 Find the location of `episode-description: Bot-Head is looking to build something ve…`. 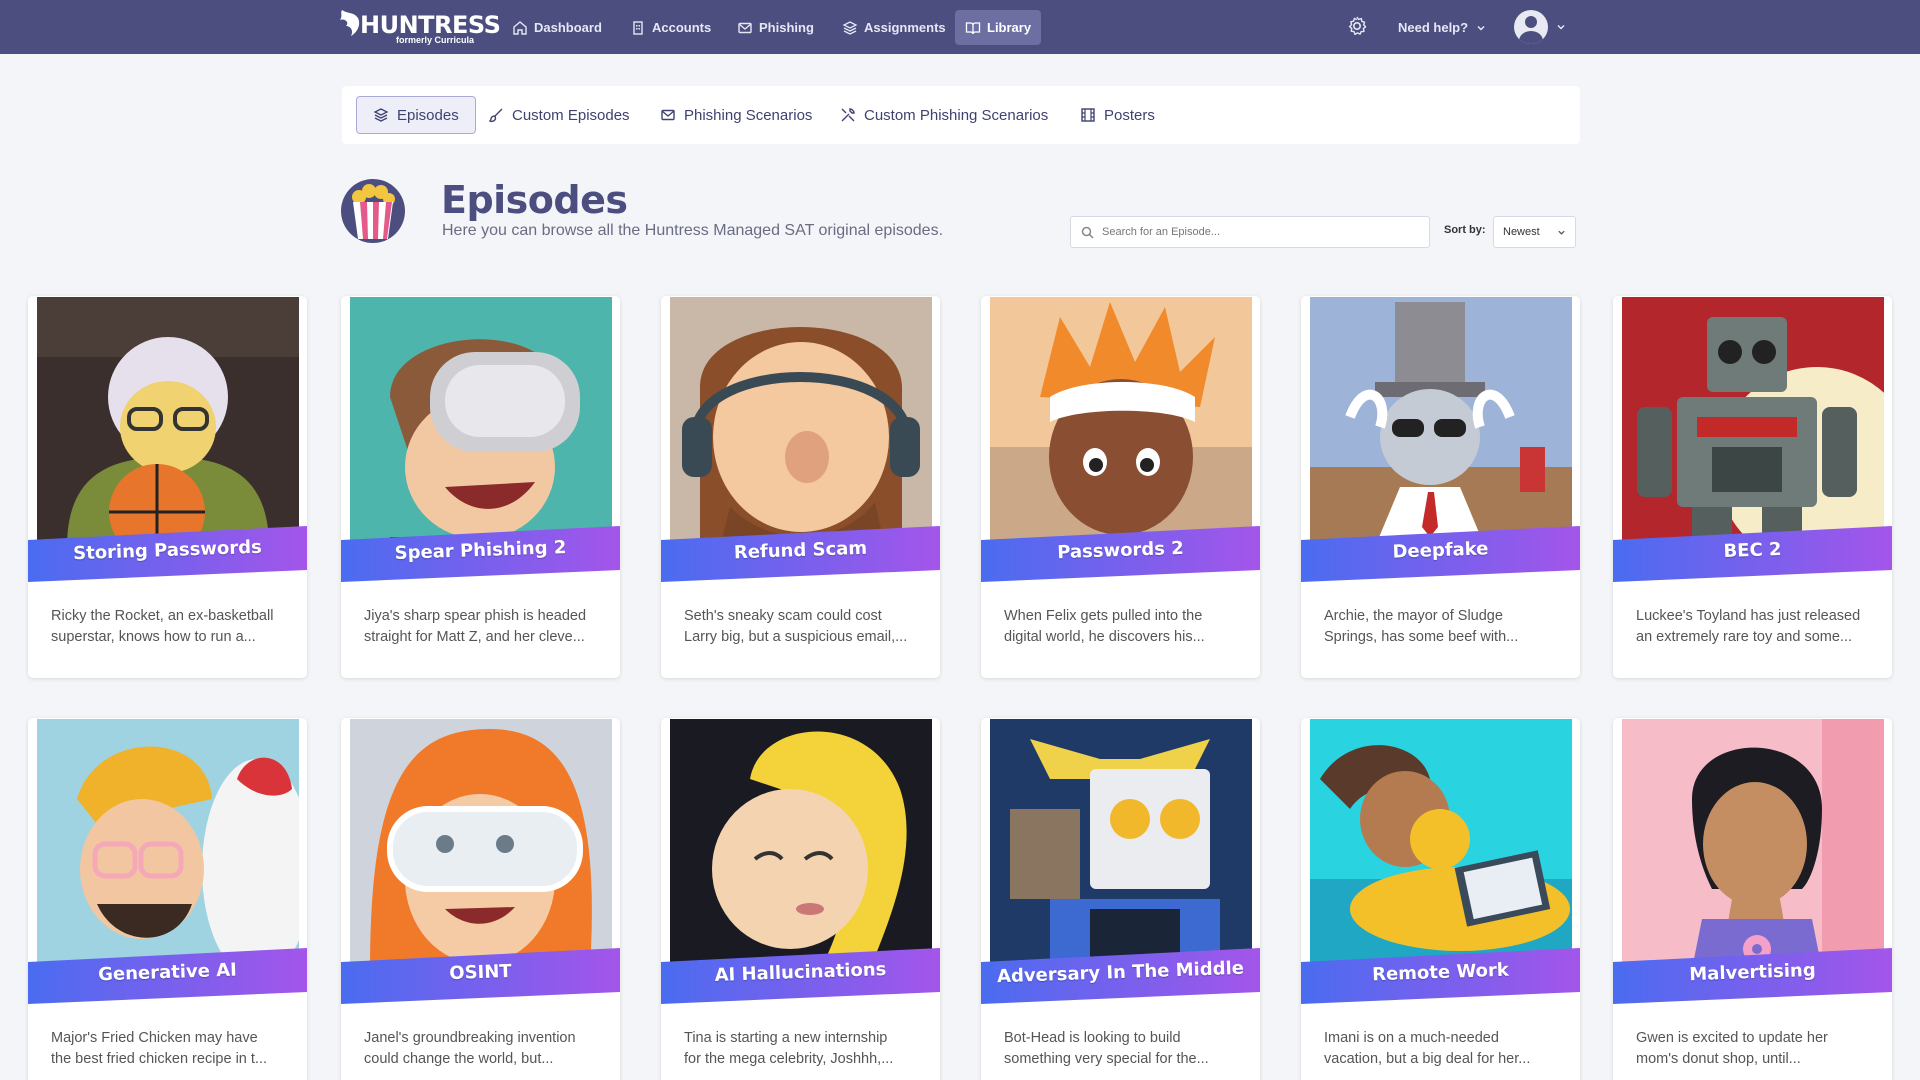

episode-description: Bot-Head is looking to build something ve… is located at coordinates (1106, 1048).